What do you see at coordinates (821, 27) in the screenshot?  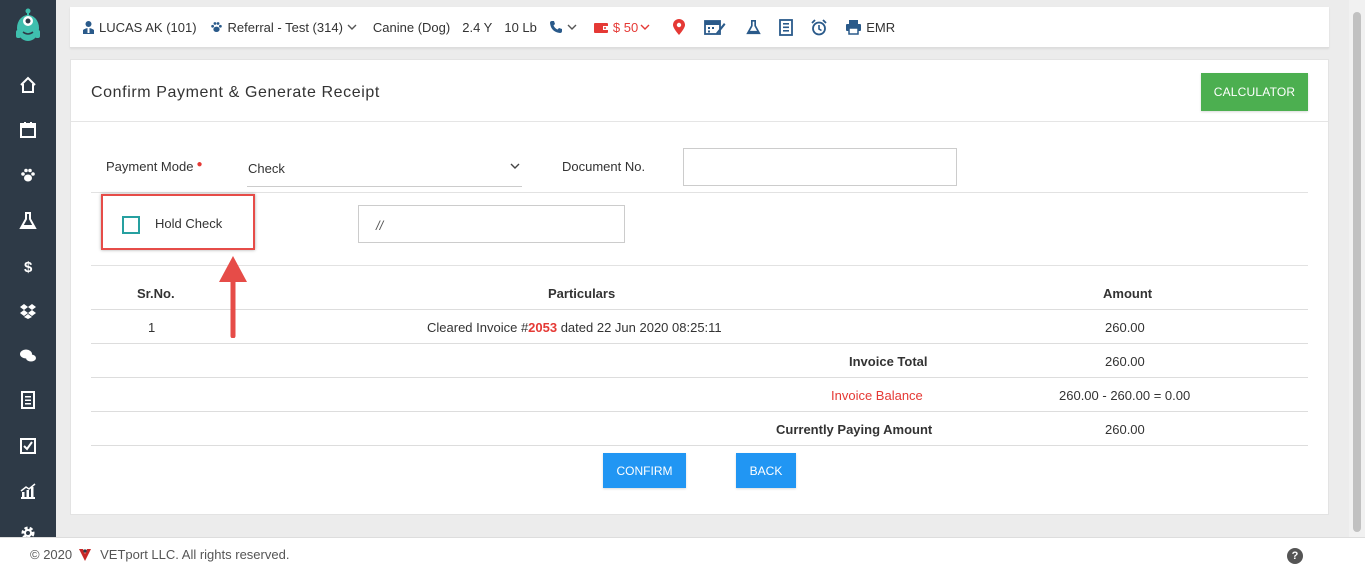 I see `alarm-clock-icon` at bounding box center [821, 27].